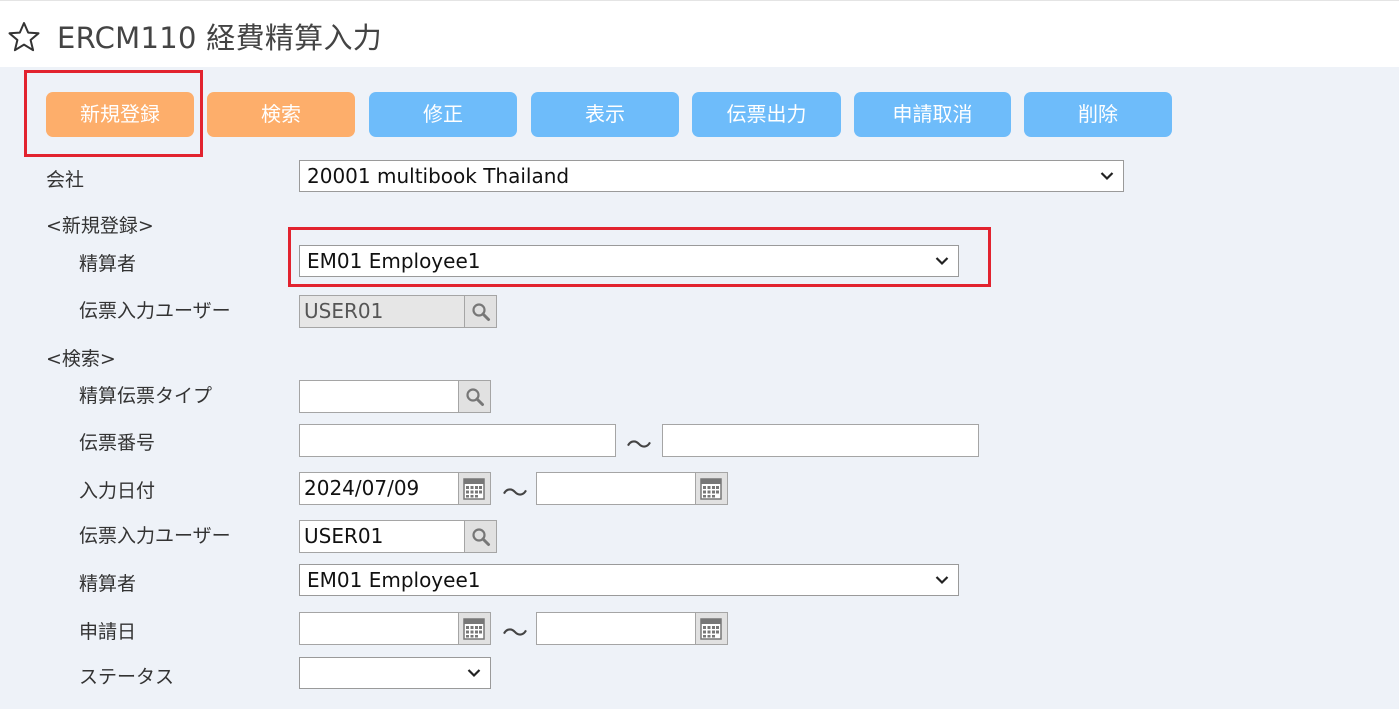 This screenshot has width=1399, height=709. What do you see at coordinates (932, 114) in the screenshot?
I see `cancel-request-button: 申請取消` at bounding box center [932, 114].